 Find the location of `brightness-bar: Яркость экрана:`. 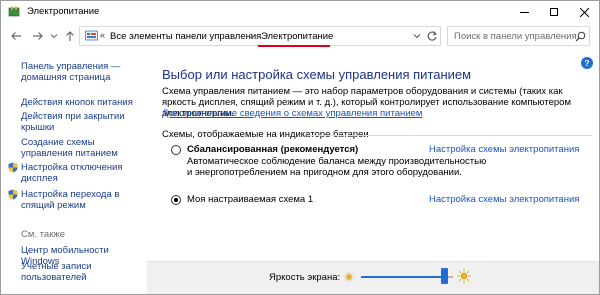

brightness-bar: Яркость экрана: is located at coordinates (373, 277).